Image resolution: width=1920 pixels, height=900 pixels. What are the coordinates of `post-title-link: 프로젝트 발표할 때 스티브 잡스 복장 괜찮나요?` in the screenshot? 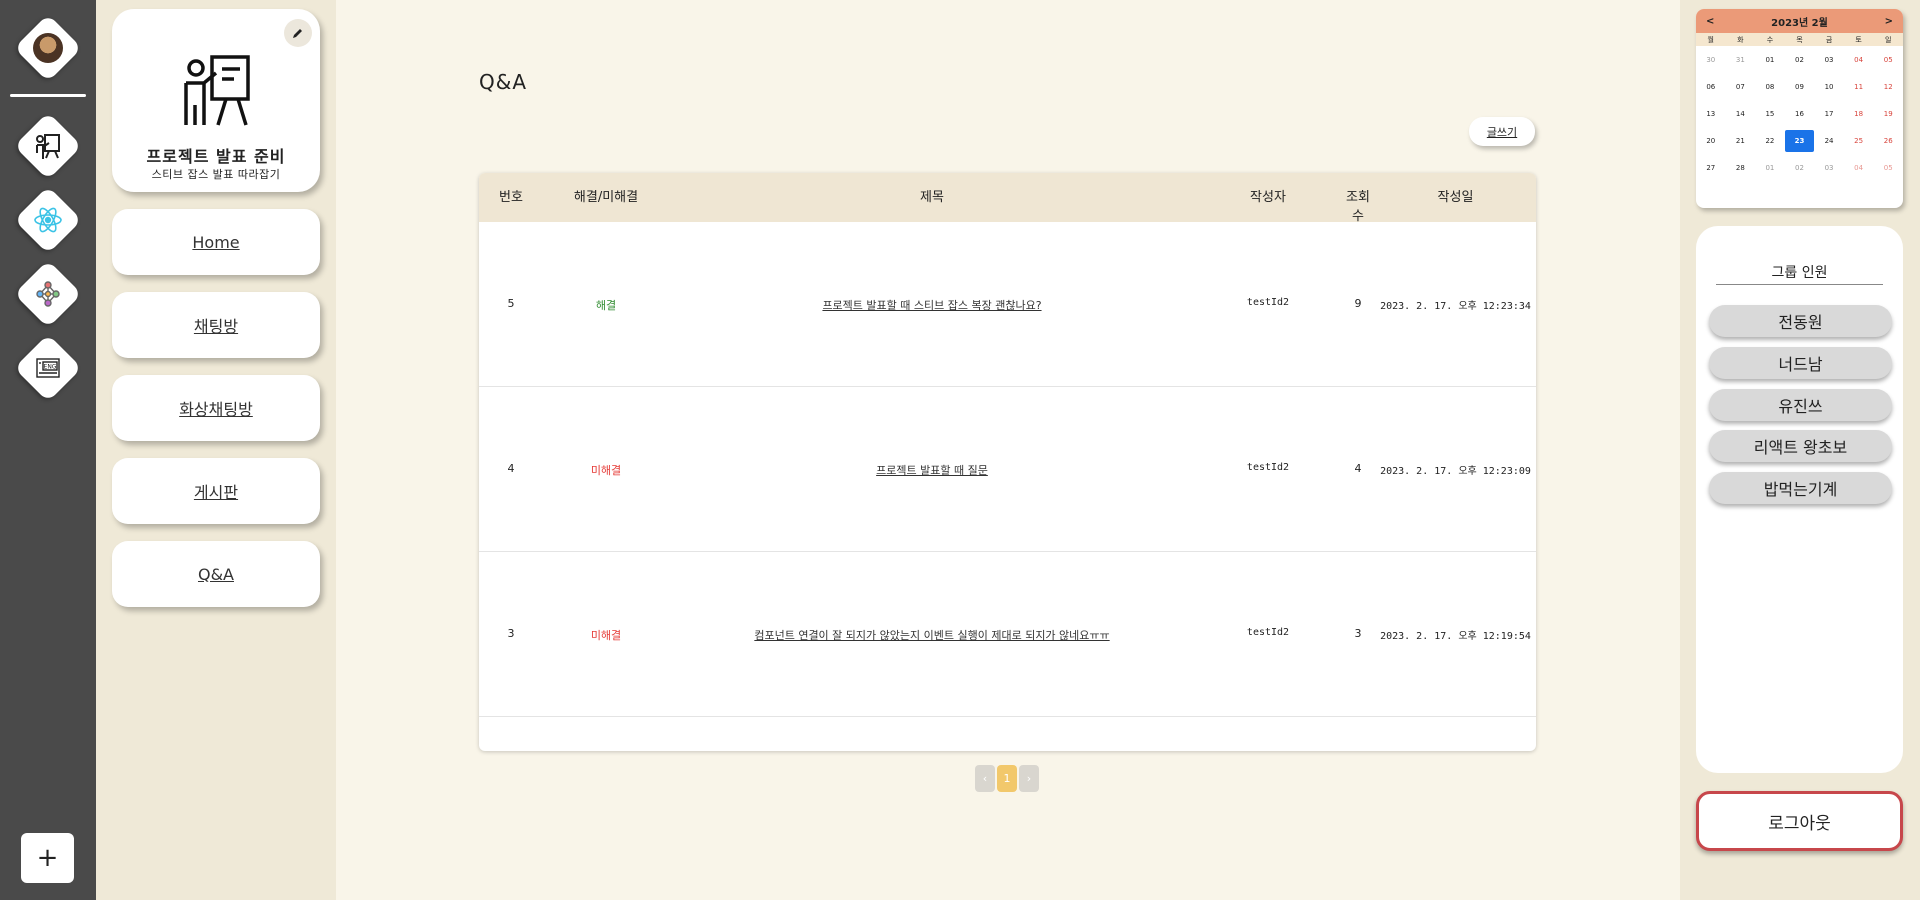 It's located at (932, 305).